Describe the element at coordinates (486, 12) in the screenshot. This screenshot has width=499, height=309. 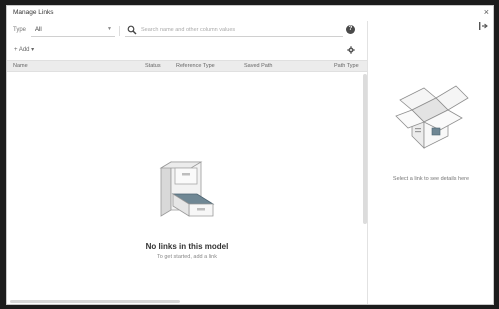
I see `close-icon: ×` at that location.